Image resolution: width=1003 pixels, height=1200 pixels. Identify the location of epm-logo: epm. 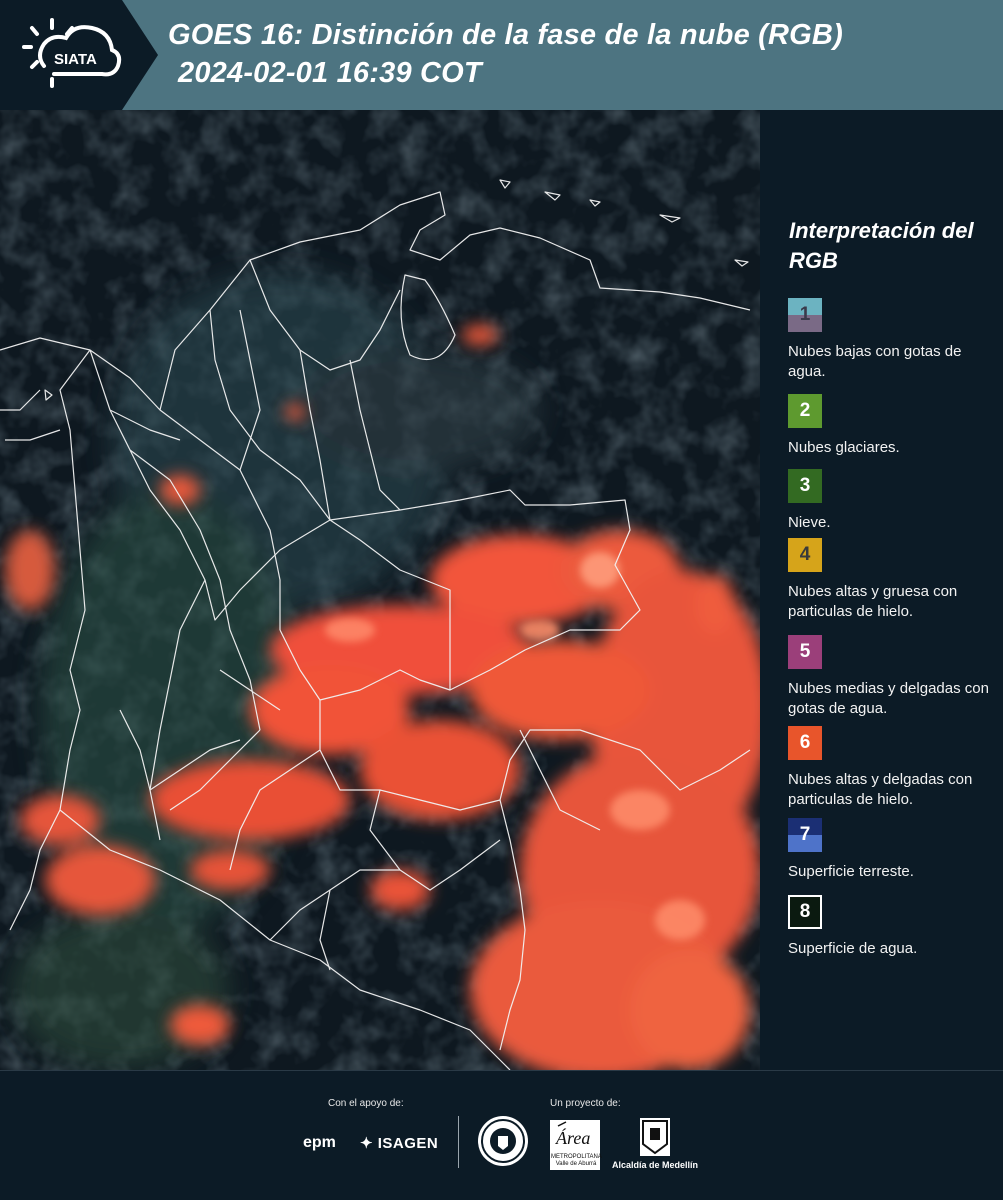
(319, 1142).